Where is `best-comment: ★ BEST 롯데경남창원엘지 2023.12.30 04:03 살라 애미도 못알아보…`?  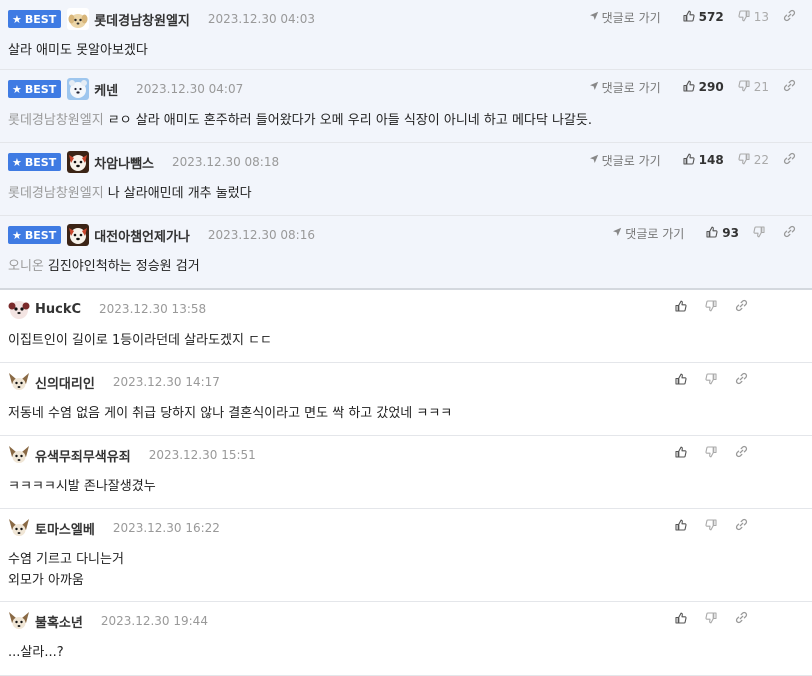
best-comment: ★ BEST 롯데경남창원엘지 2023.12.30 04:03 살라 애미도 못알아보… is located at coordinates (406, 35).